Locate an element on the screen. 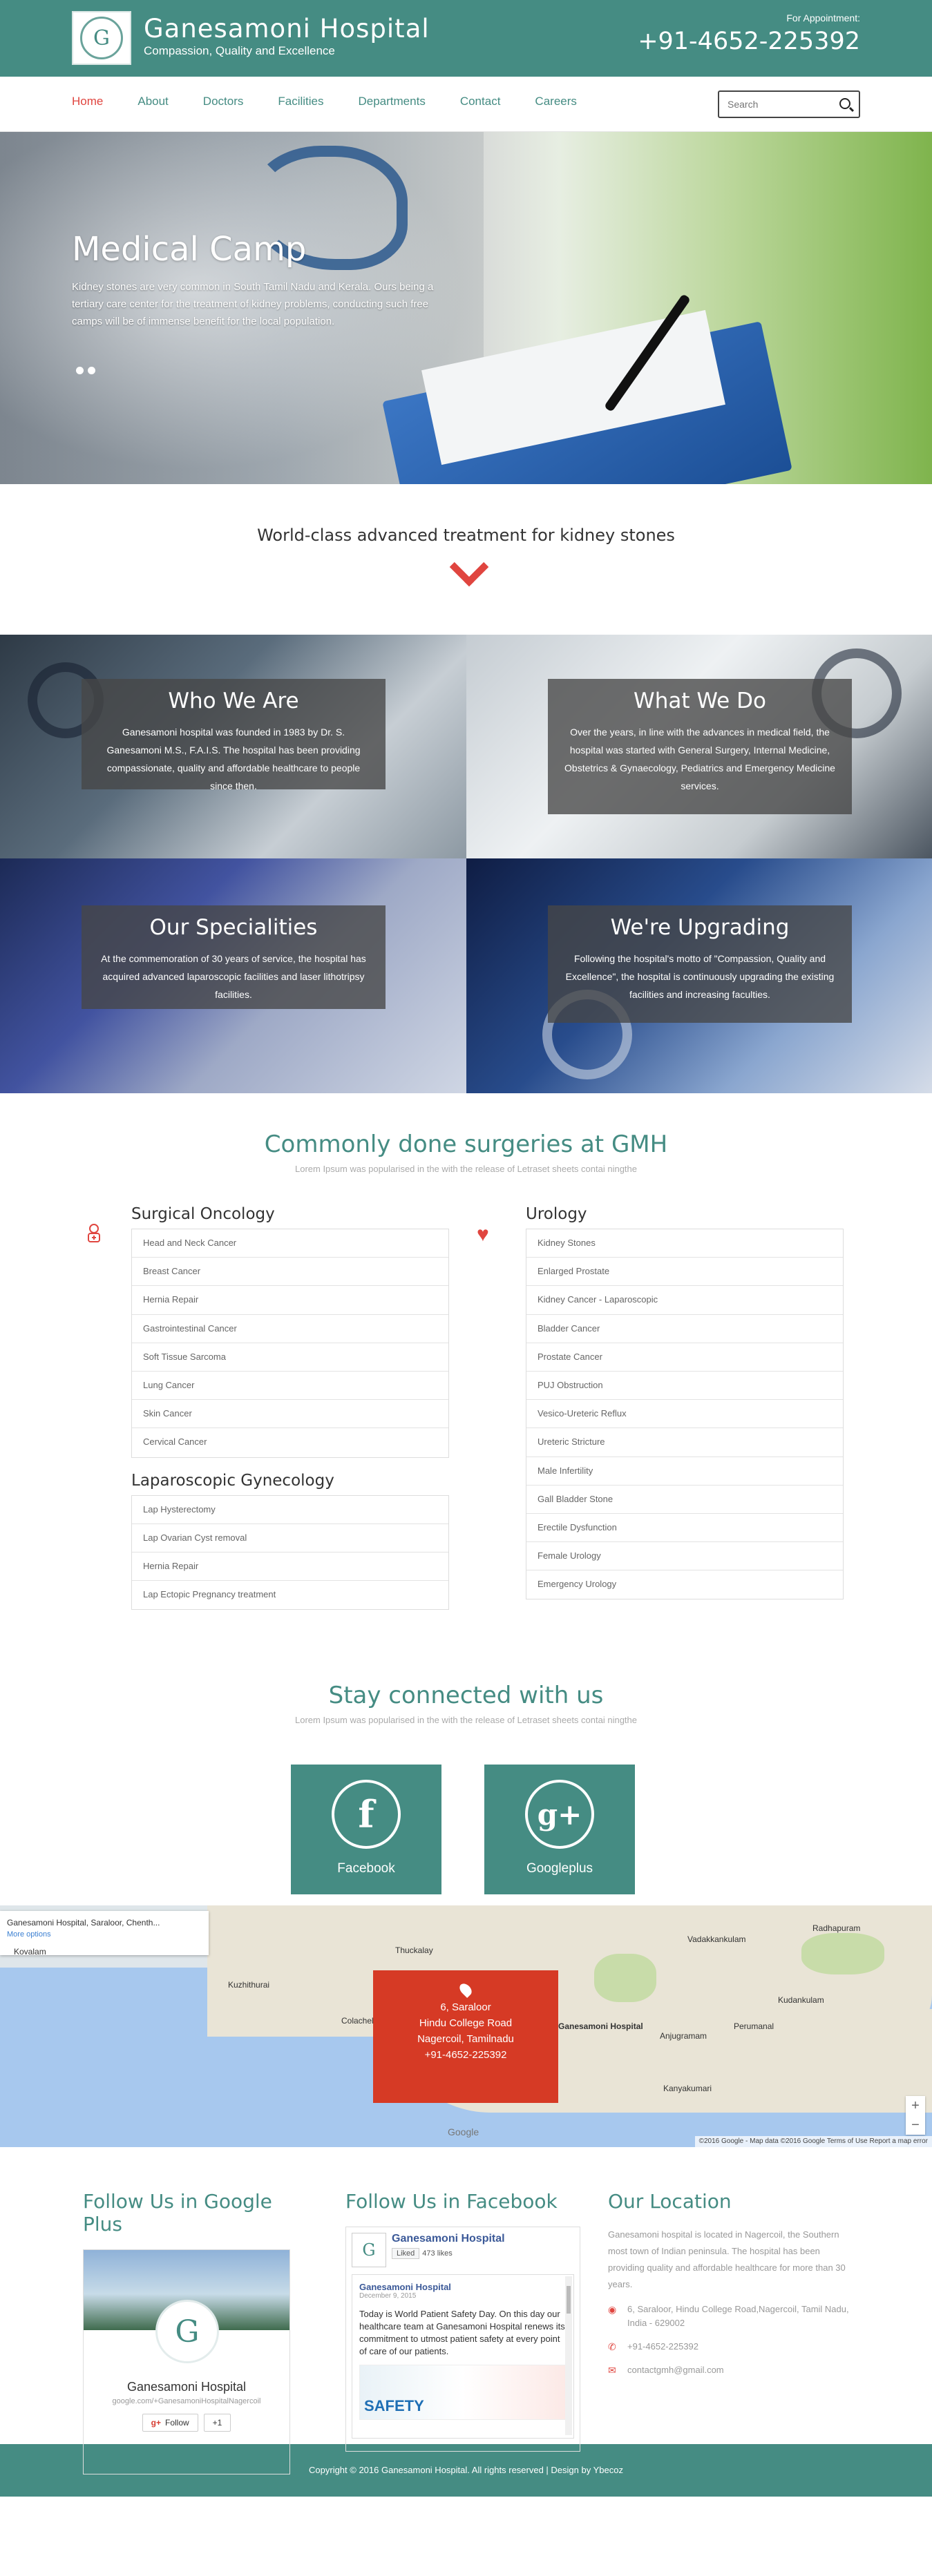  list-item: Gall Bladder Stone is located at coordinates (684, 1500).